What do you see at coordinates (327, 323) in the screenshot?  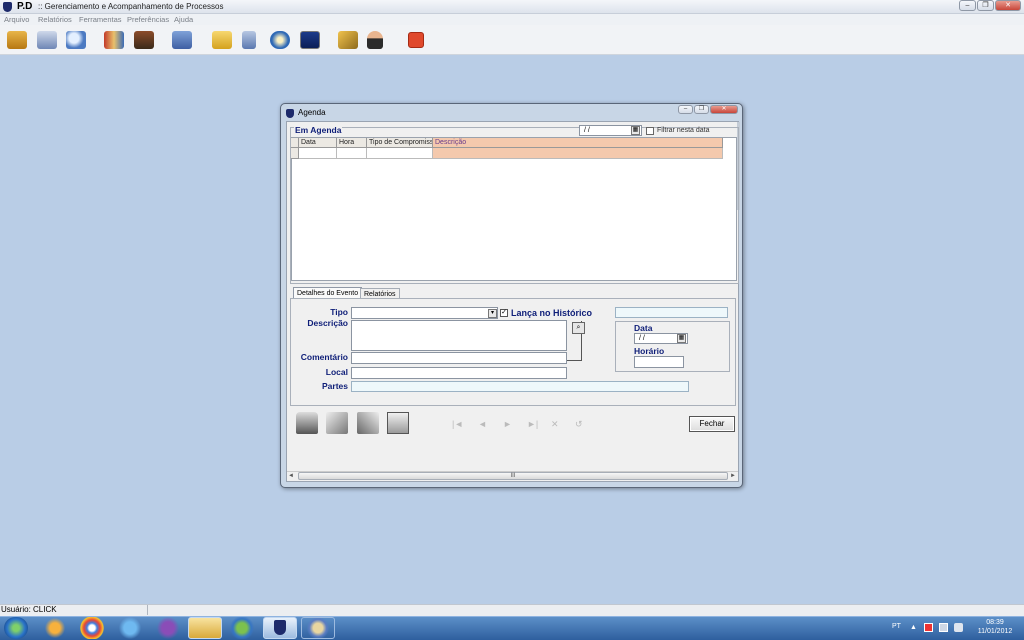 I see `descricao-label: Descrição` at bounding box center [327, 323].